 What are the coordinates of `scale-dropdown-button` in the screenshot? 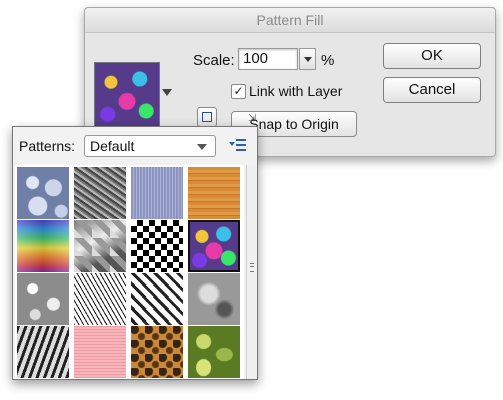 It's located at (307, 59).